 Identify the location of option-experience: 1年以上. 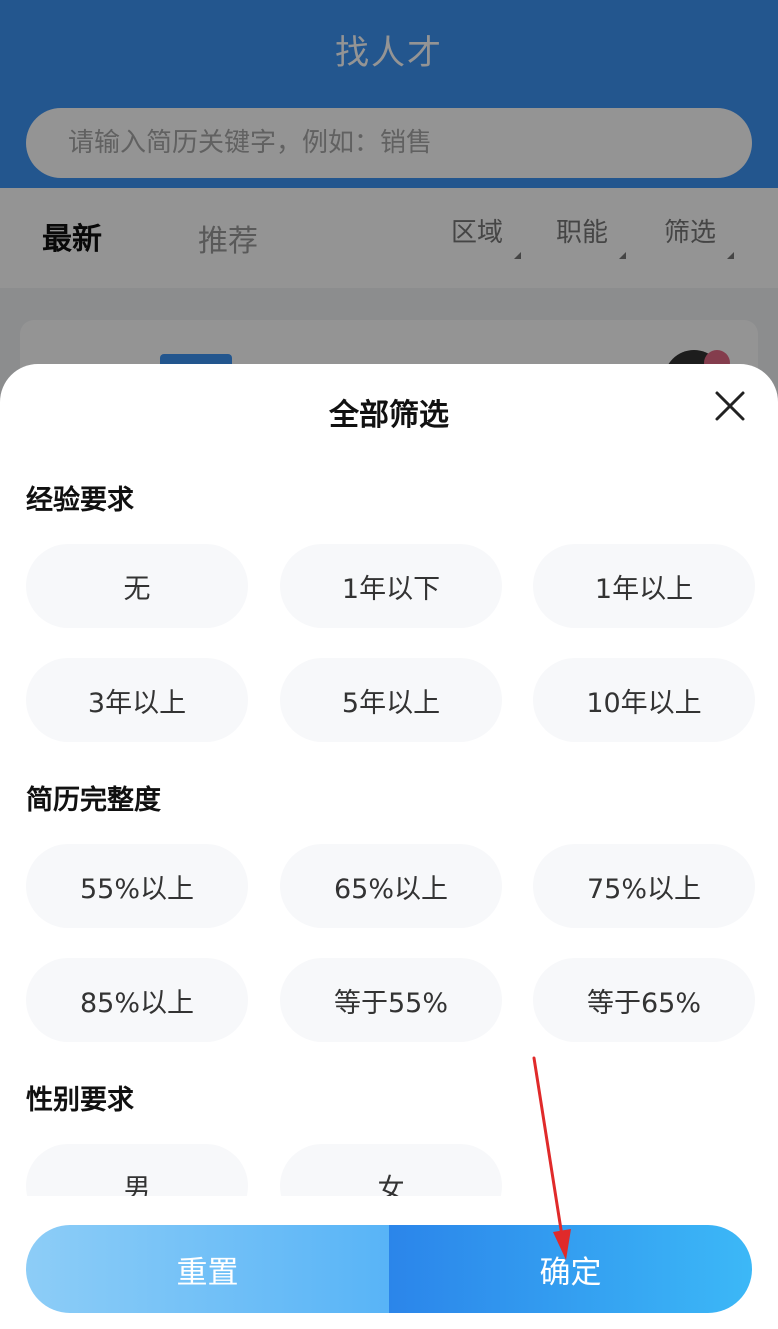
(644, 586).